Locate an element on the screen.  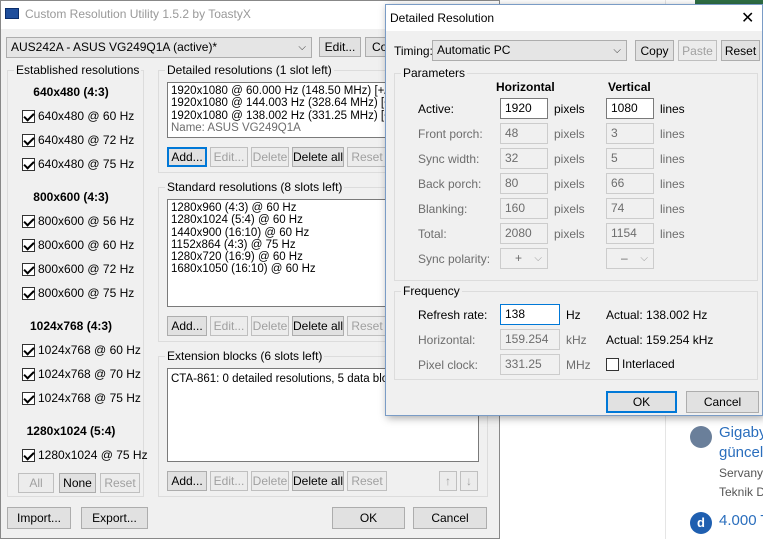
horizontal-header: Horizontal is located at coordinates (525, 87).